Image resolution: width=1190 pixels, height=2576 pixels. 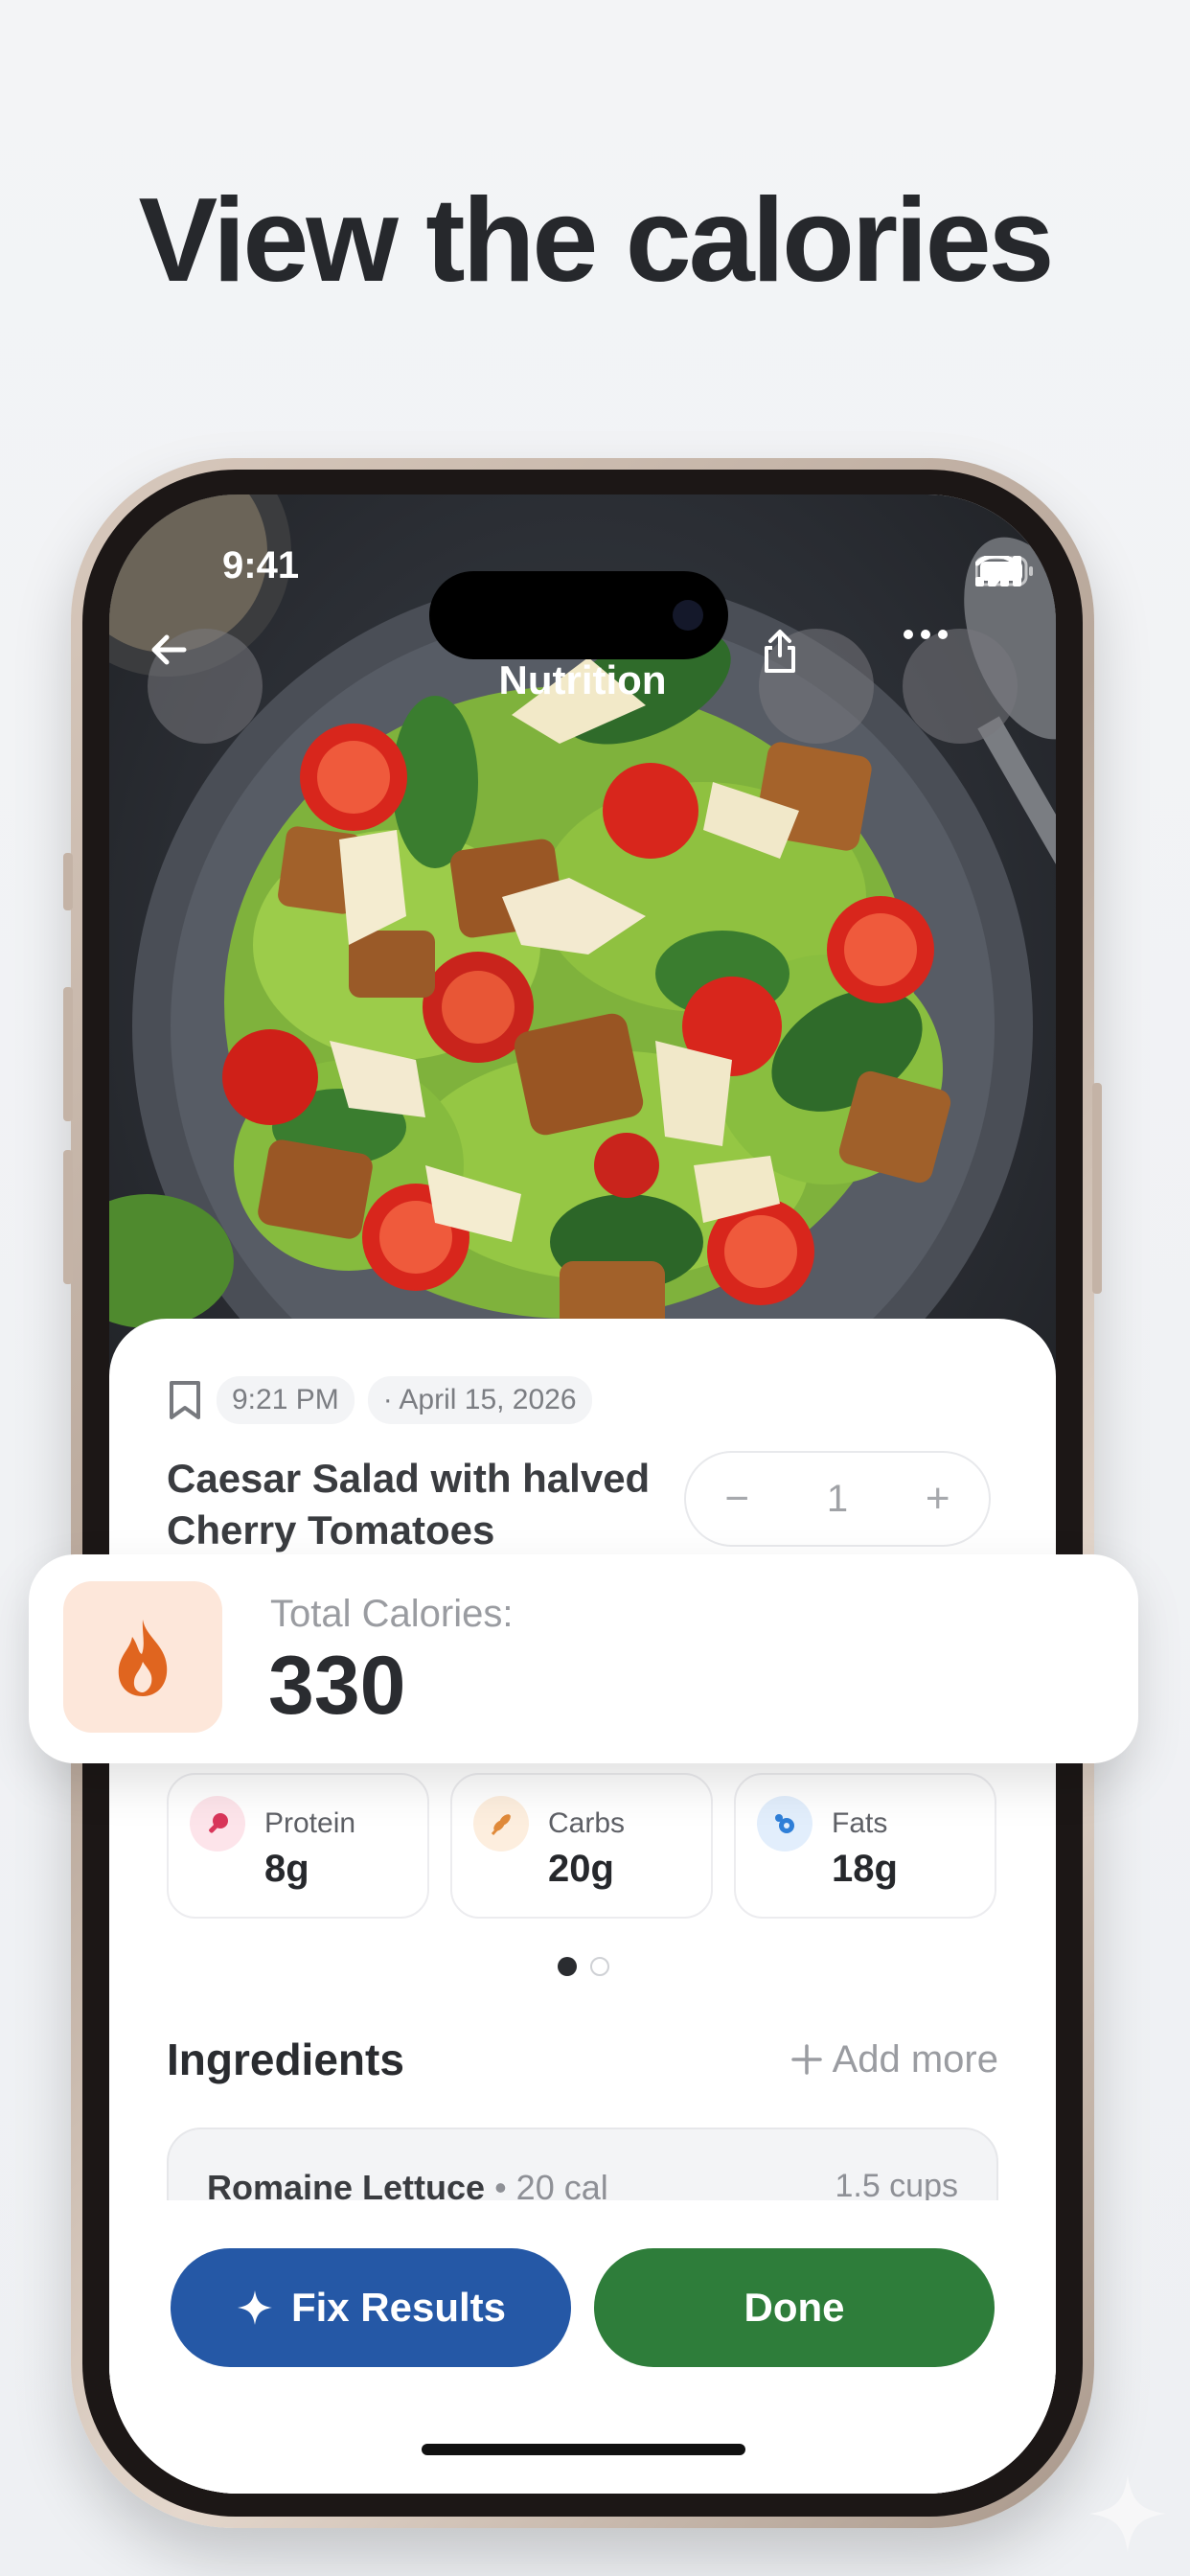 What do you see at coordinates (1097, 1188) in the screenshot?
I see `phone-power-button` at bounding box center [1097, 1188].